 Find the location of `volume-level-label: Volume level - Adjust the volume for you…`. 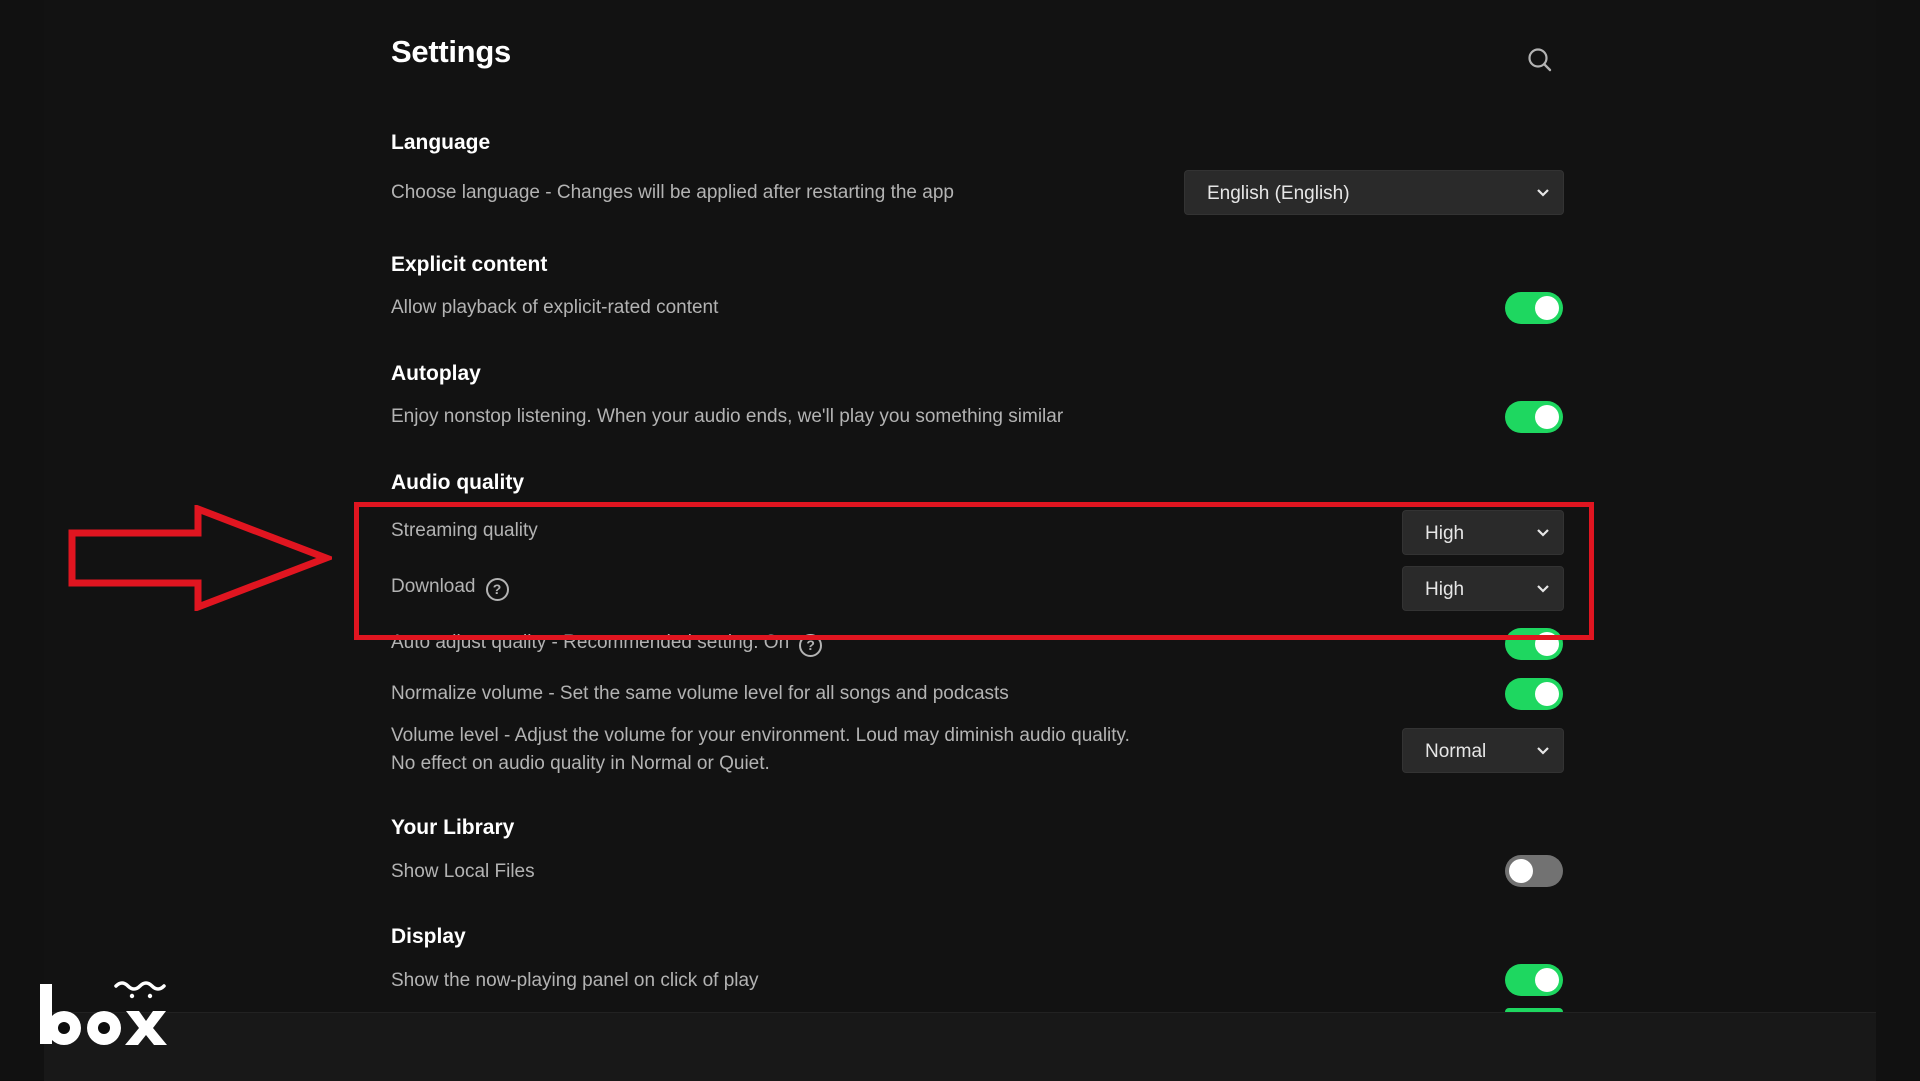

volume-level-label: Volume level - Adjust the volume for you… is located at coordinates (760, 749).